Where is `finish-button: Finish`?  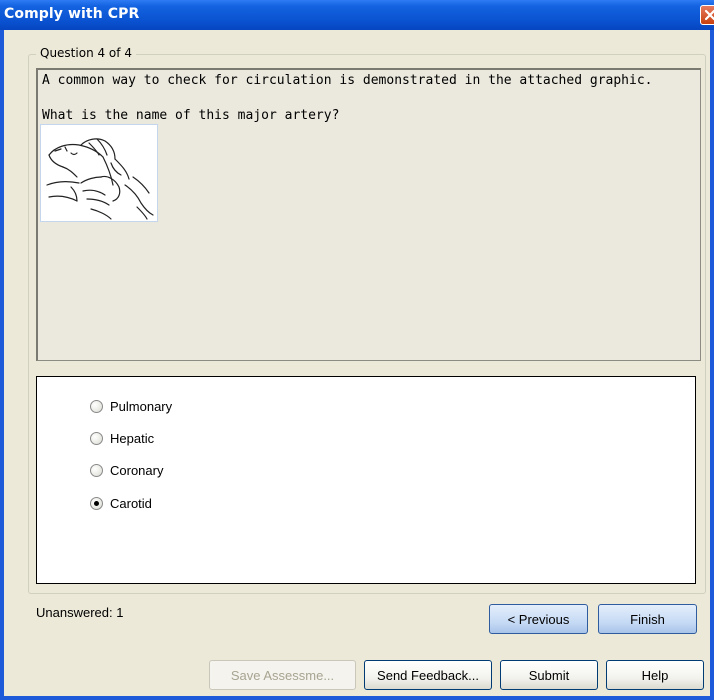 finish-button: Finish is located at coordinates (647, 619).